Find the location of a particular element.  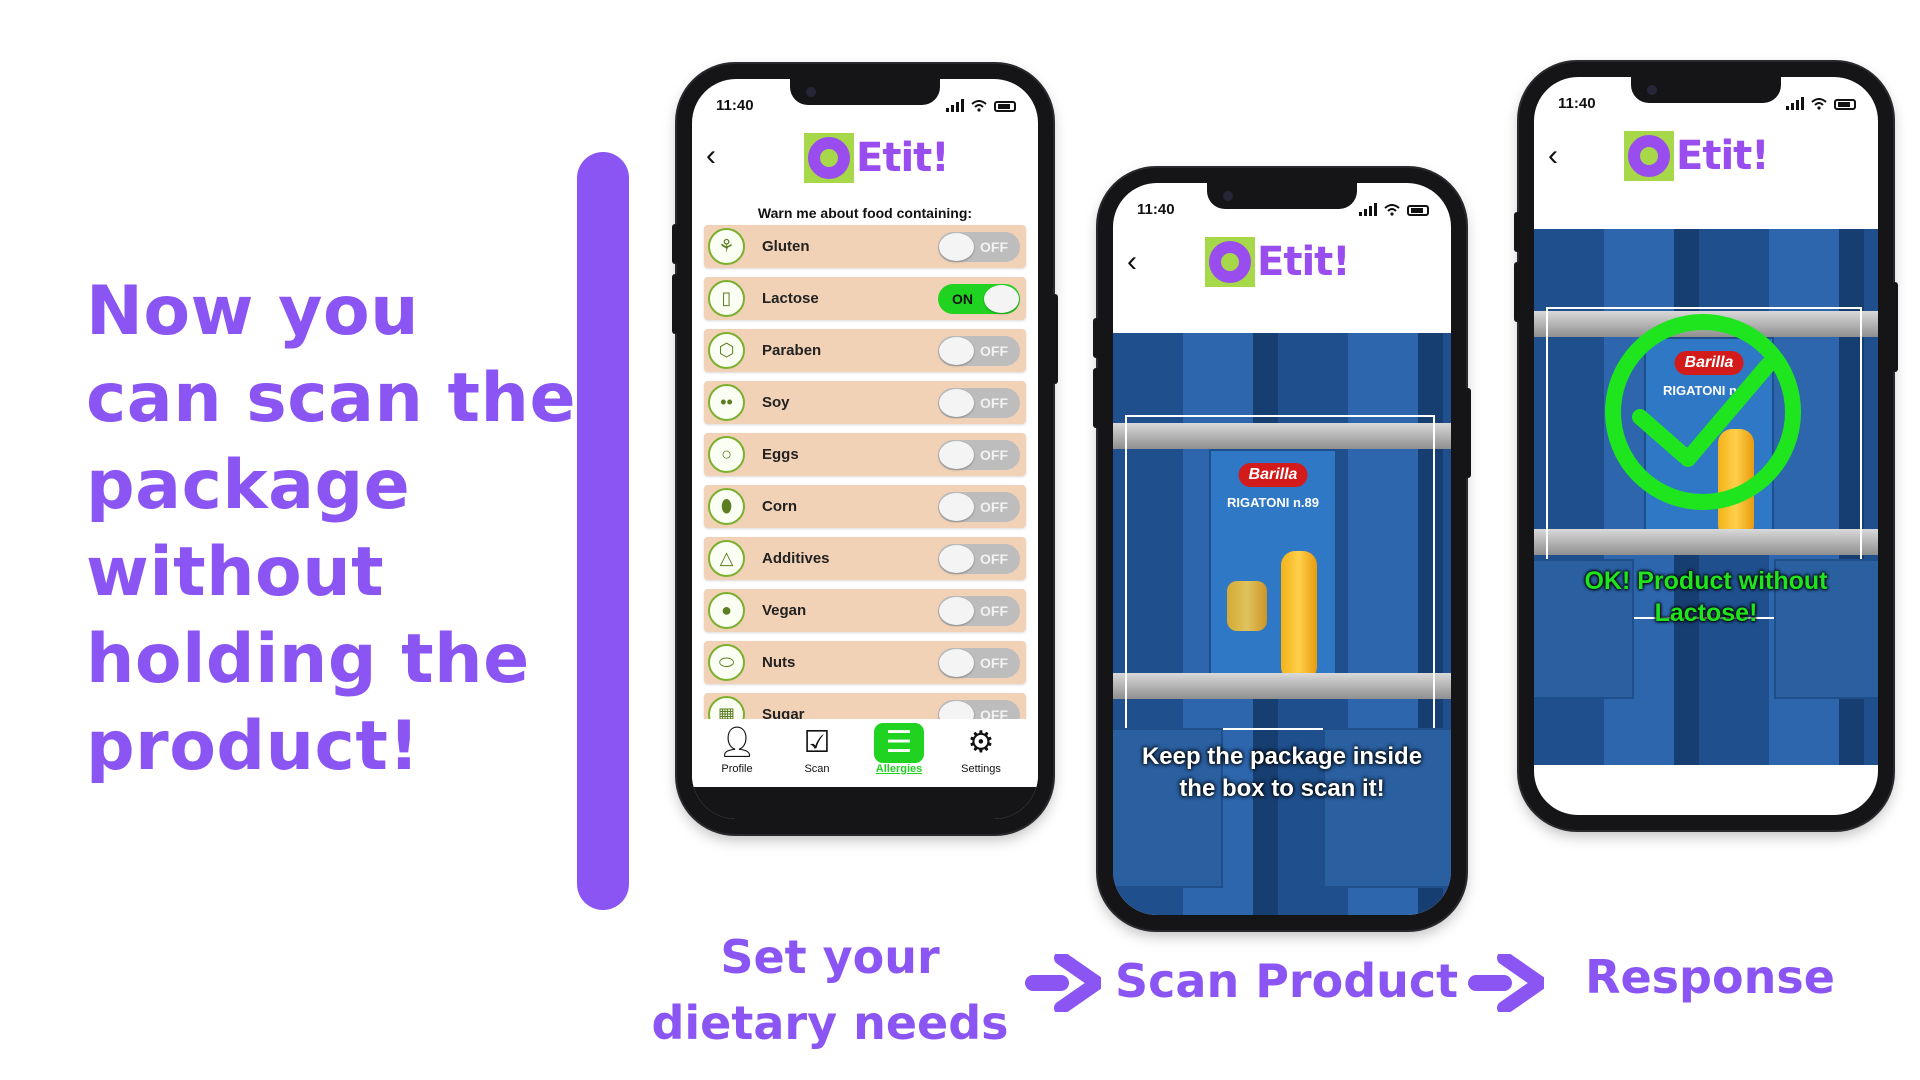

allergy-row-soy: •• Soy OFF is located at coordinates (865, 402).